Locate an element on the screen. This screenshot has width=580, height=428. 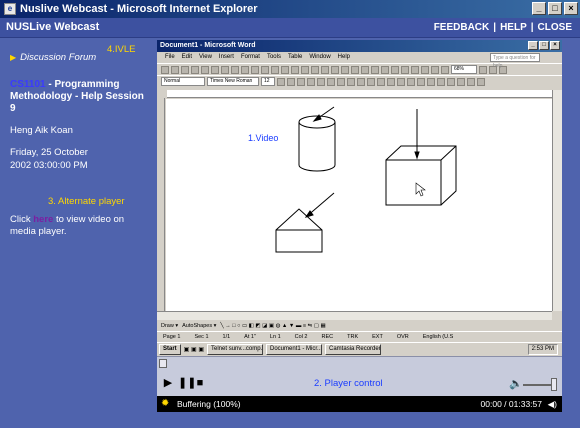
word-menu-item: Insert is located at coordinates (226, 57).